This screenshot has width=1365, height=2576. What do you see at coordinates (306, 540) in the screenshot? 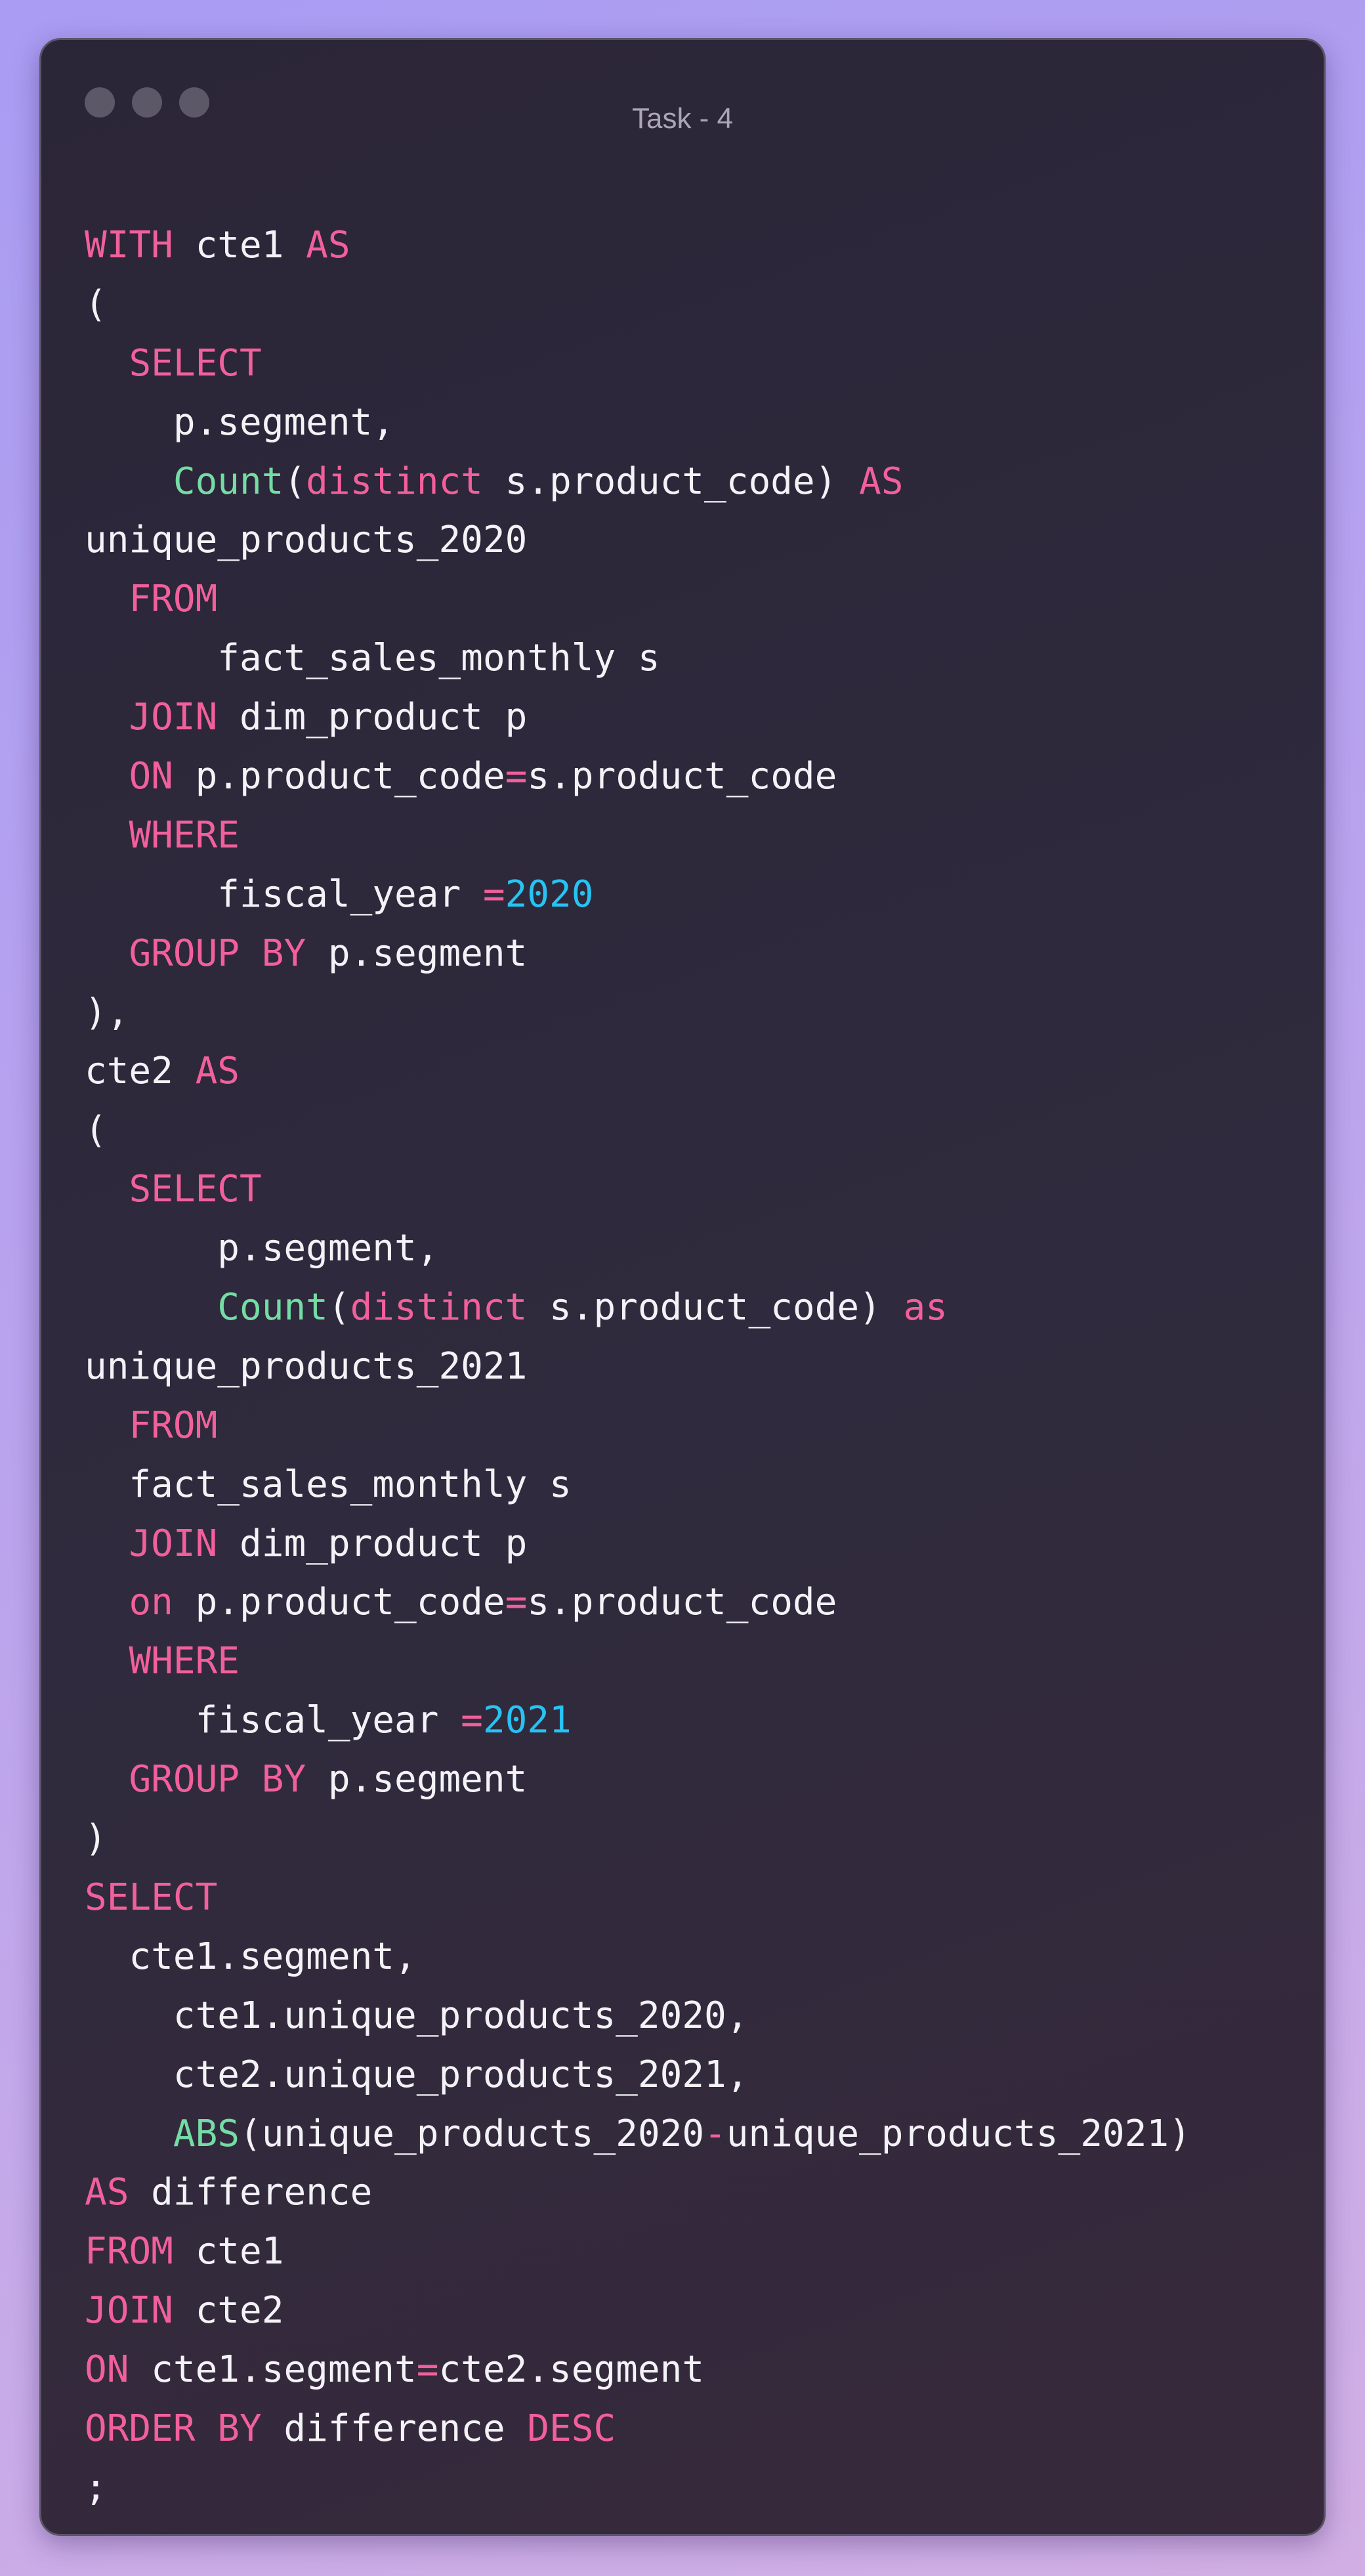
I see `code-text: unique_products_2020` at bounding box center [306, 540].